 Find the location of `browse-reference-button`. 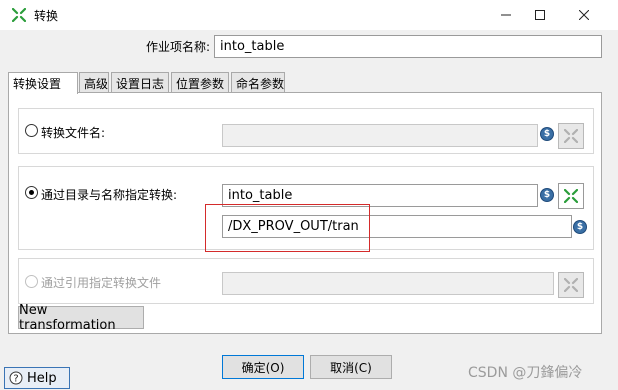

browse-reference-button is located at coordinates (571, 285).